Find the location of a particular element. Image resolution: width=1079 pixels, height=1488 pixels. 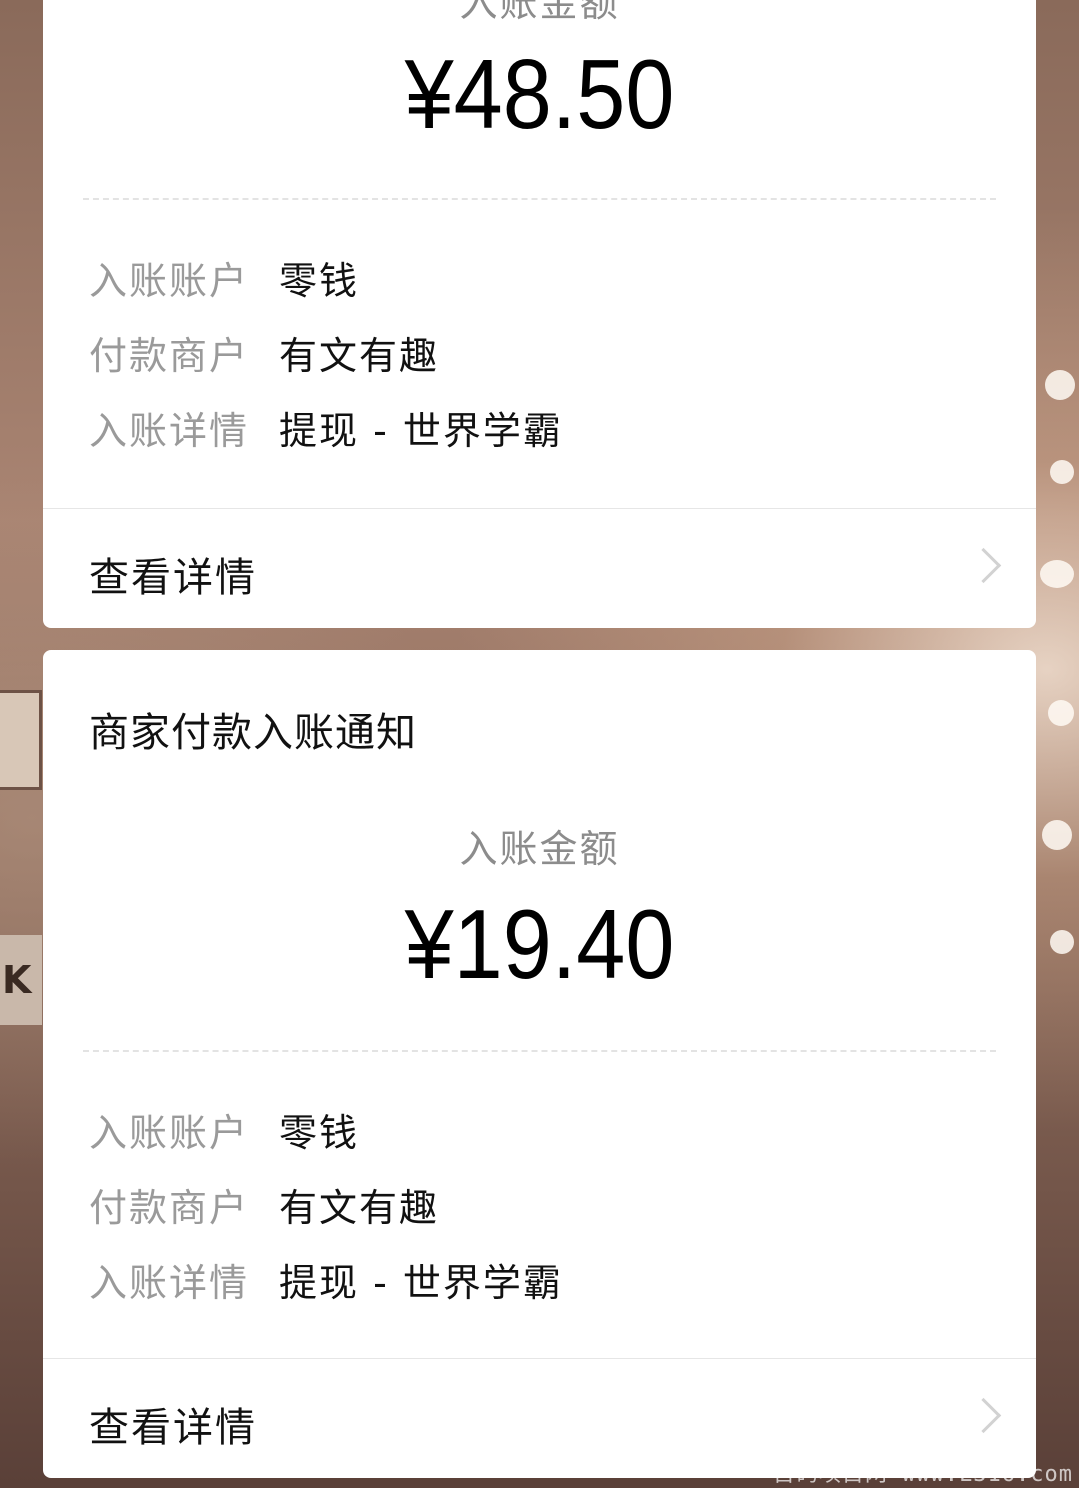

card-title: 商家付款入账通知 is located at coordinates (253, 733).